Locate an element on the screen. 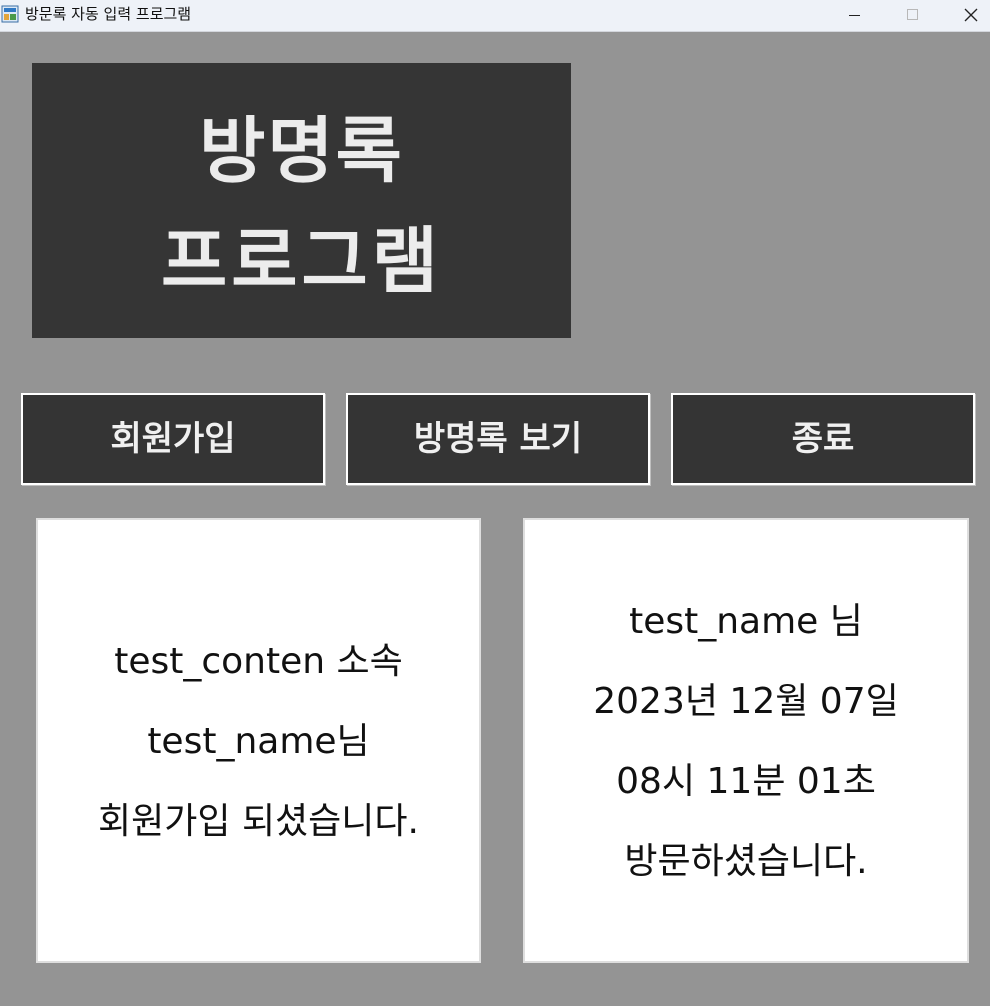 This screenshot has width=990, height=1006. view-guestbook-button: 방명록 보기 is located at coordinates (498, 439).